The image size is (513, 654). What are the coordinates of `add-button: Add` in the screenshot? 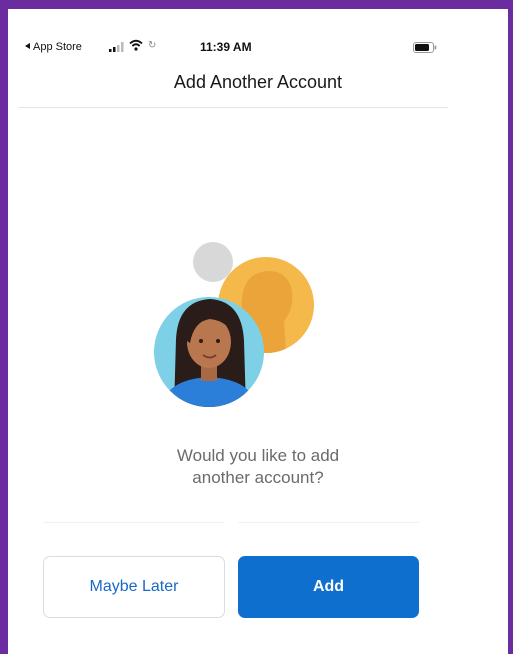 It's located at (328, 587).